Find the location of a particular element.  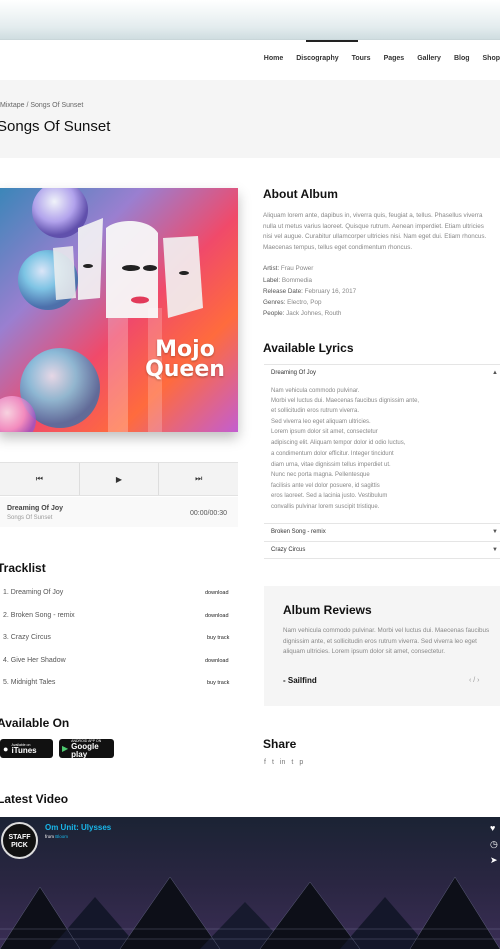

review-author: - Sailfind is located at coordinates (300, 680).